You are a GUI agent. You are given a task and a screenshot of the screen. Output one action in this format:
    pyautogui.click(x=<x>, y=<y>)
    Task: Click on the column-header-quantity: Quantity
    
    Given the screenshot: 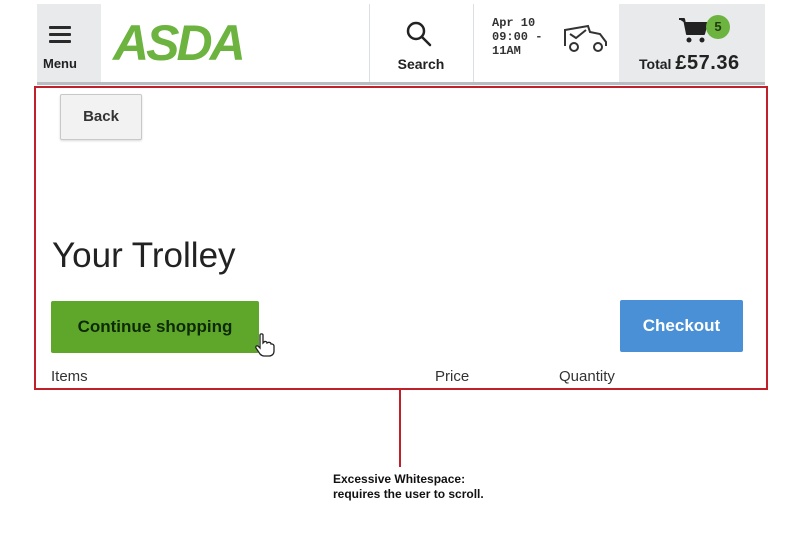 What is the action you would take?
    pyautogui.click(x=587, y=376)
    